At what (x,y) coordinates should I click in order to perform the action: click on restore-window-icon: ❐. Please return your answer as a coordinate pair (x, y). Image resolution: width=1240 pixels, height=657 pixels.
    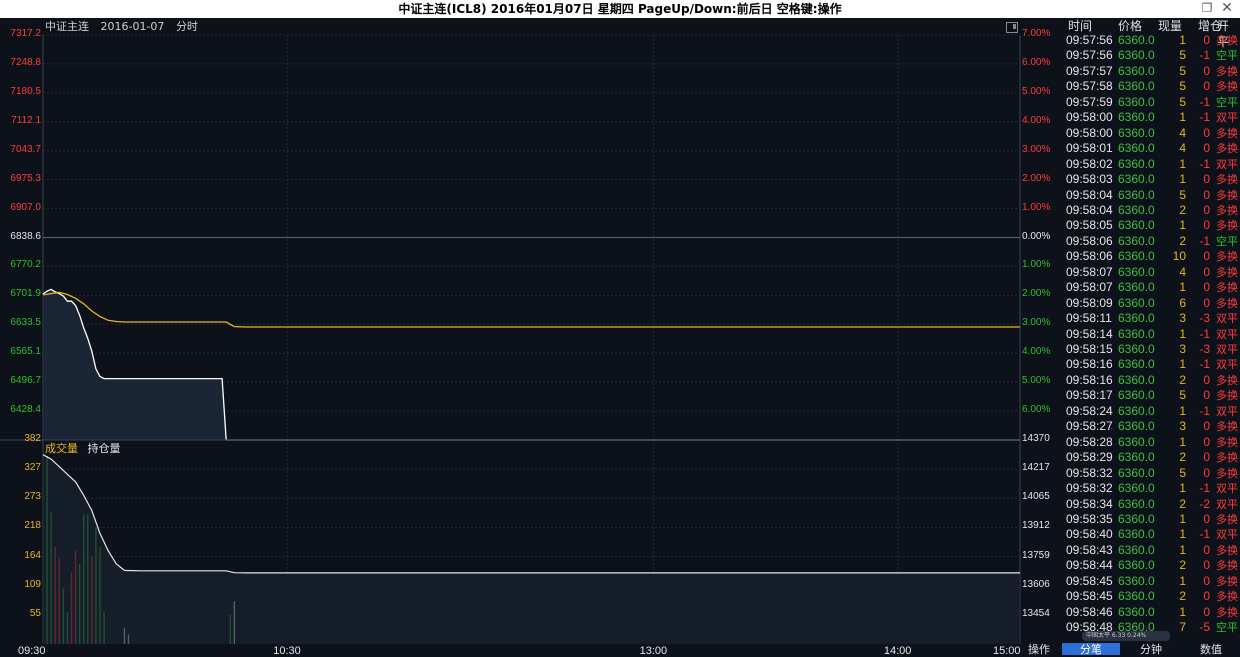
    Looking at the image, I should click on (1207, 8).